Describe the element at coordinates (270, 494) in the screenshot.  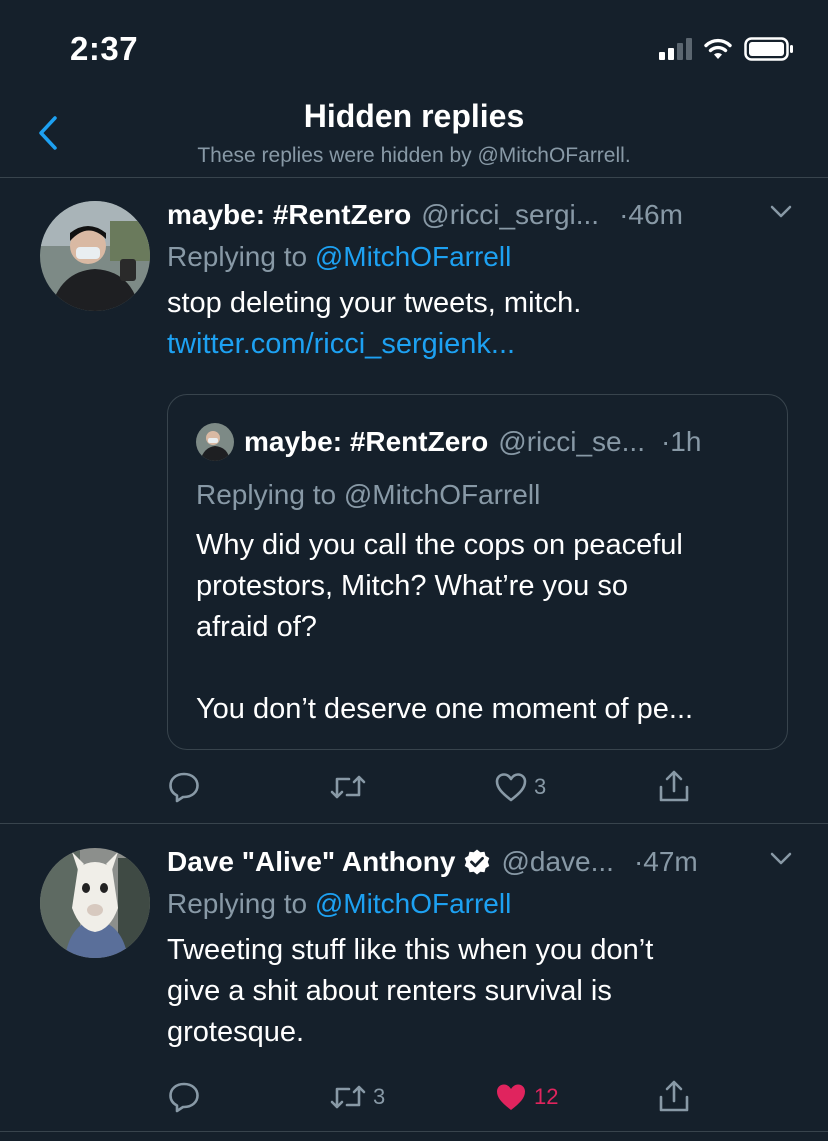
I see `quoted-replying-prefix: Replying to` at that location.